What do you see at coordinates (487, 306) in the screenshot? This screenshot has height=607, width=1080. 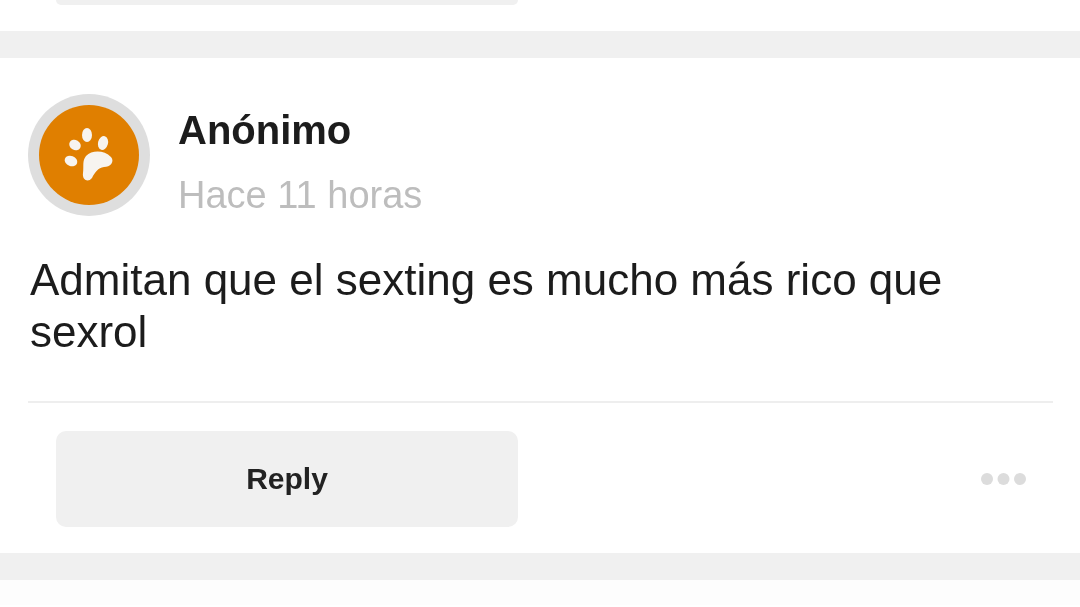 I see `post-text: Admitan que el sexting es mucho más rico que sexrol` at bounding box center [487, 306].